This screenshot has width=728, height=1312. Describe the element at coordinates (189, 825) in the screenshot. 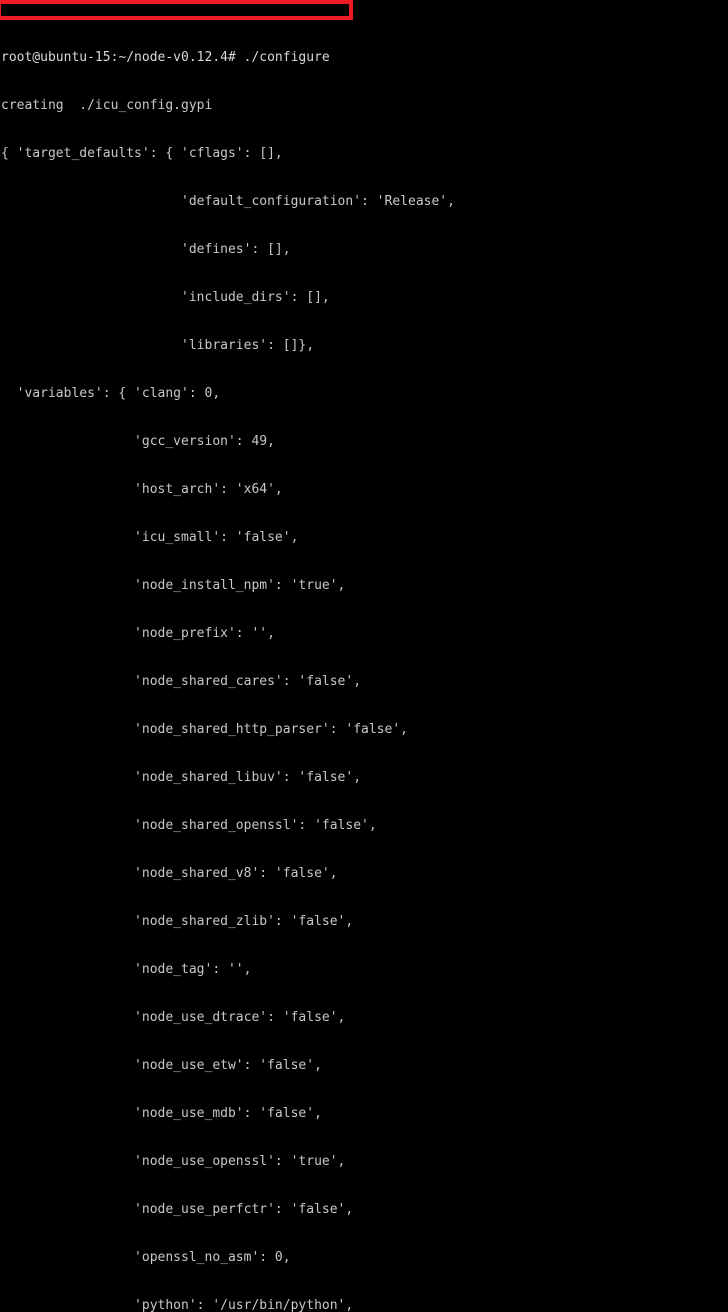

I see `terminal-line: 'node_shared_openssl': 'false',` at that location.